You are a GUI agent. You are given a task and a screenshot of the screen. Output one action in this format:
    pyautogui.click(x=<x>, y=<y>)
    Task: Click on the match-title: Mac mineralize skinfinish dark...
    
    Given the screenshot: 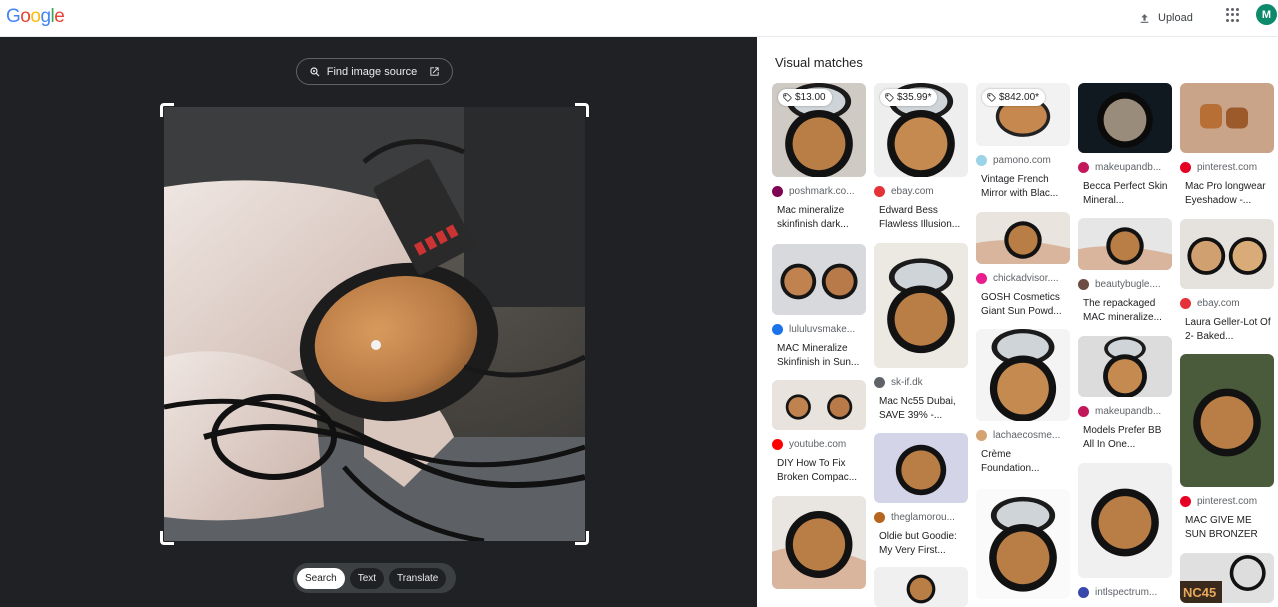 What is the action you would take?
    pyautogui.click(x=819, y=217)
    